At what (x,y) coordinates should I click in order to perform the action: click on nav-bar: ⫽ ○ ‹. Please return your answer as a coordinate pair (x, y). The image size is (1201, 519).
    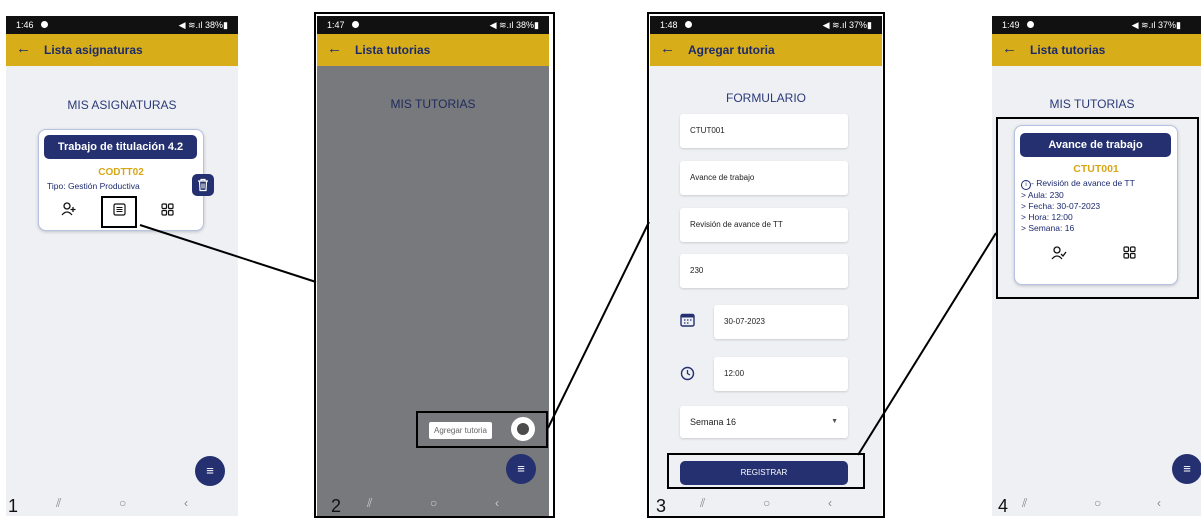
    Looking at the image, I should click on (1096, 503).